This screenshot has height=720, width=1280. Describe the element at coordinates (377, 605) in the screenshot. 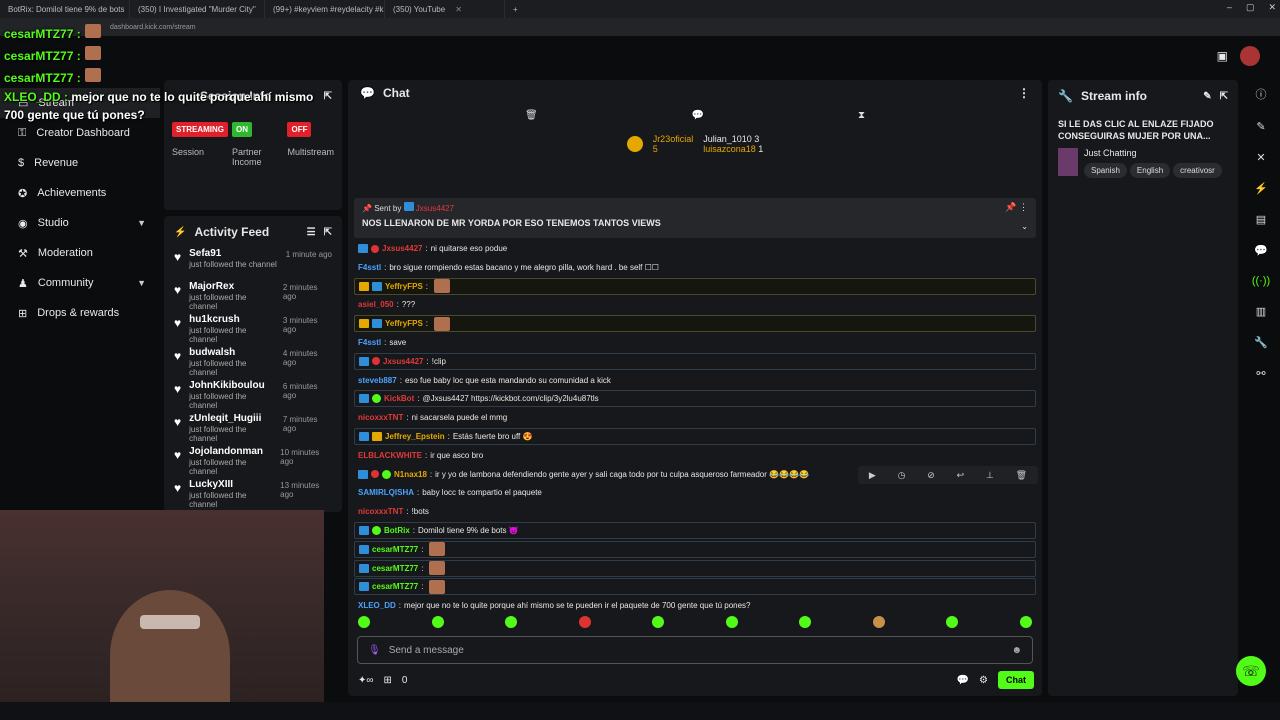

I see `chat-username: XLEO_DD` at that location.